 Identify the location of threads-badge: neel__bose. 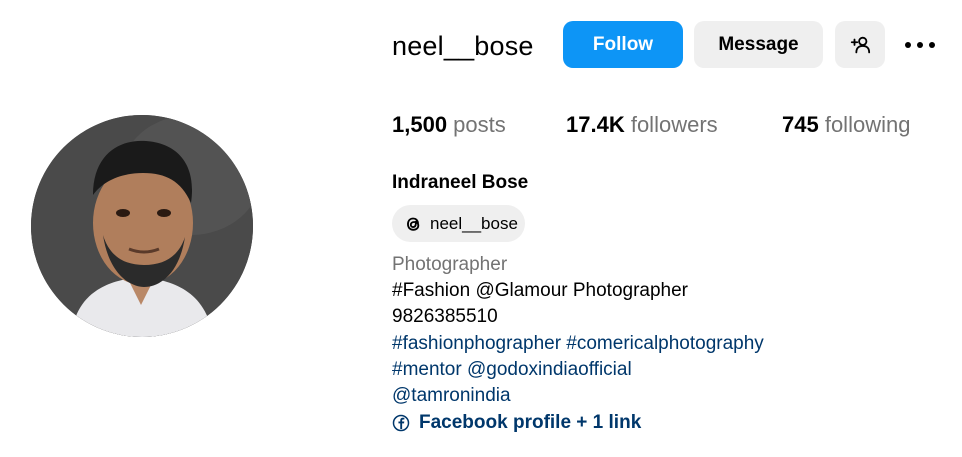
(458, 223).